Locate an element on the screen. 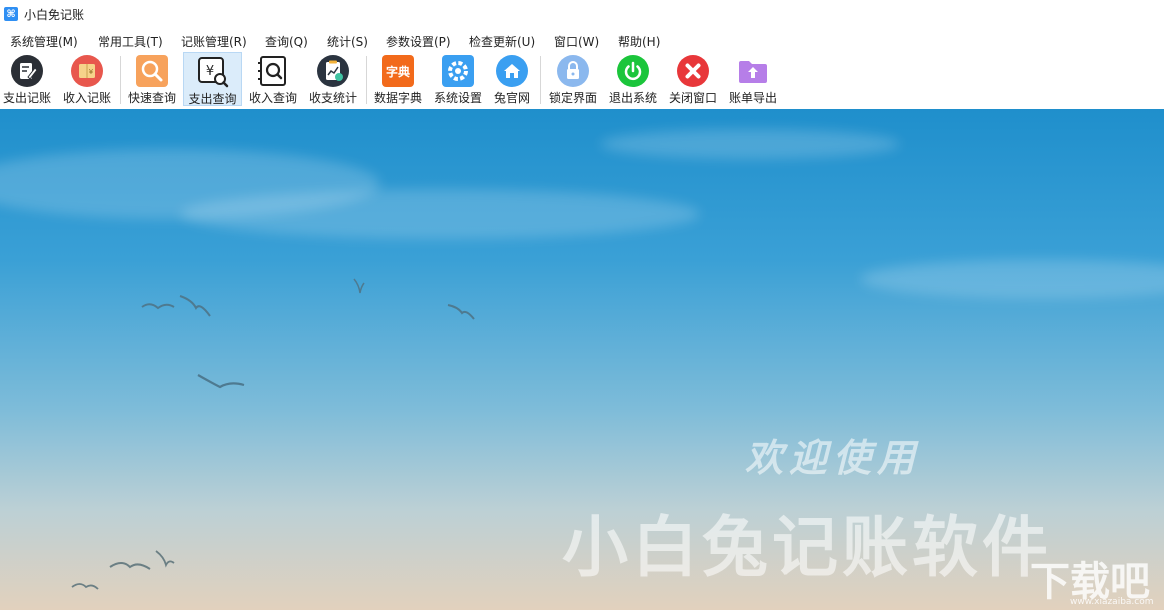  menu-params: 参数设置(P) is located at coordinates (418, 41).